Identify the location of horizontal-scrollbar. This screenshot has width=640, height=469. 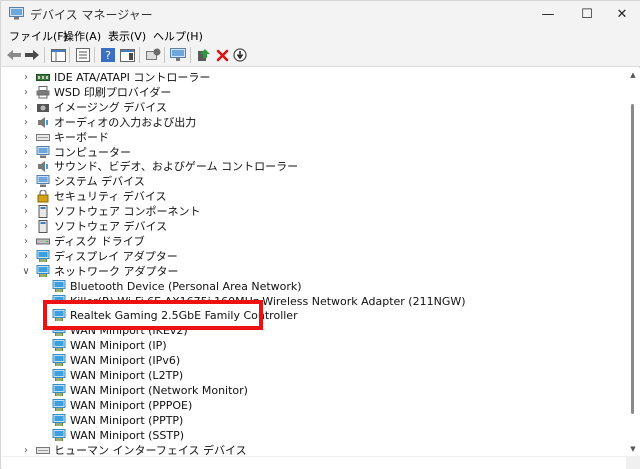
(314, 462).